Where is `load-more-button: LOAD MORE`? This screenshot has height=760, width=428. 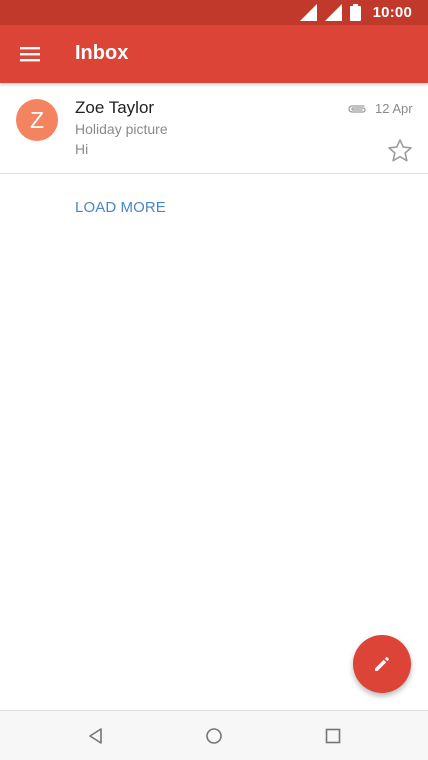 load-more-button: LOAD MORE is located at coordinates (120, 207).